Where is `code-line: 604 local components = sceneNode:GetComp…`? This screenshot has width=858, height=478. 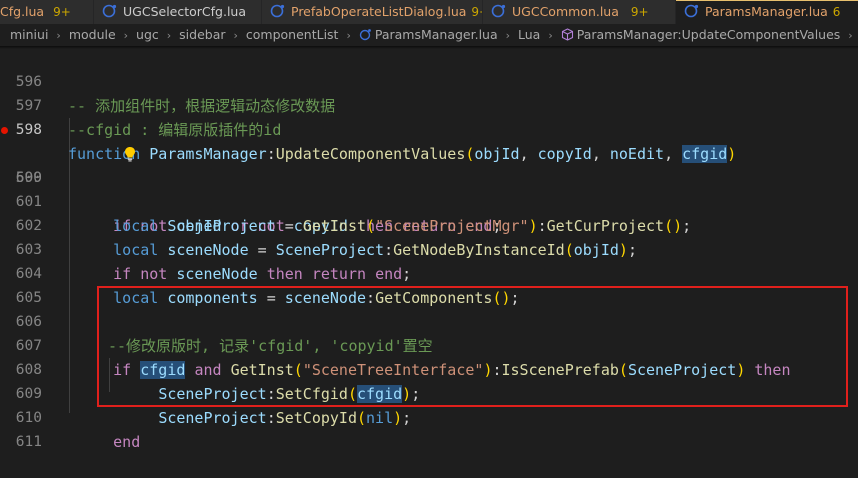
code-line: 604 local components = sceneNode:GetComp… is located at coordinates (429, 272).